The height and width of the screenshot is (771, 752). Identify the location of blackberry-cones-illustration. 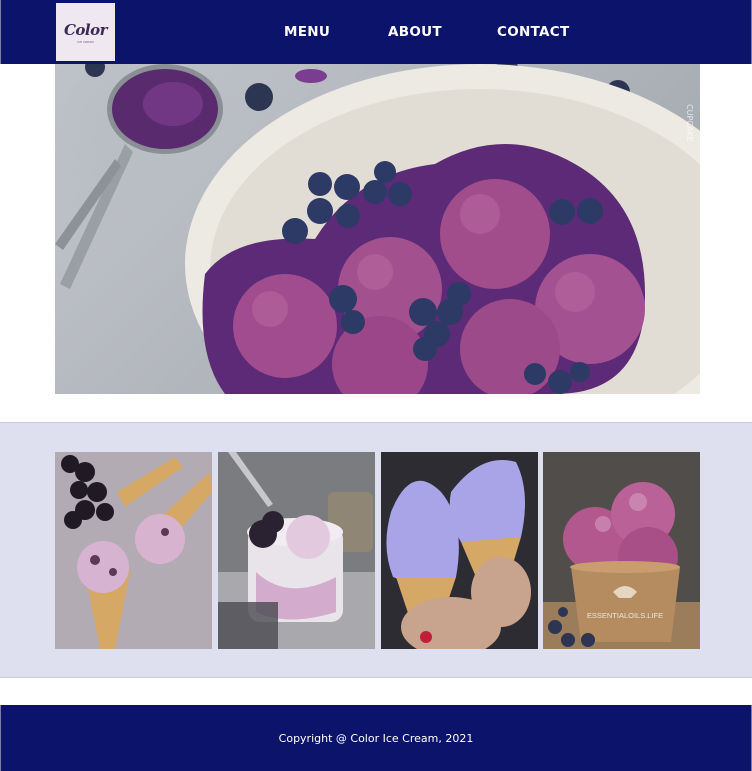
(133, 550).